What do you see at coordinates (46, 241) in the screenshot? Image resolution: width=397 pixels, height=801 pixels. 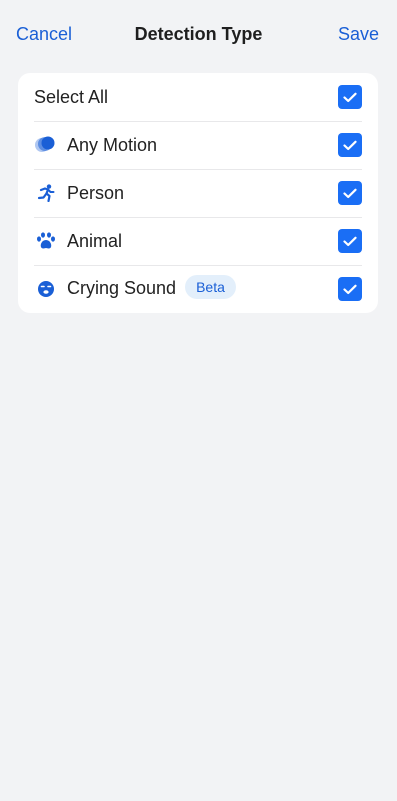 I see `paw-icon` at bounding box center [46, 241].